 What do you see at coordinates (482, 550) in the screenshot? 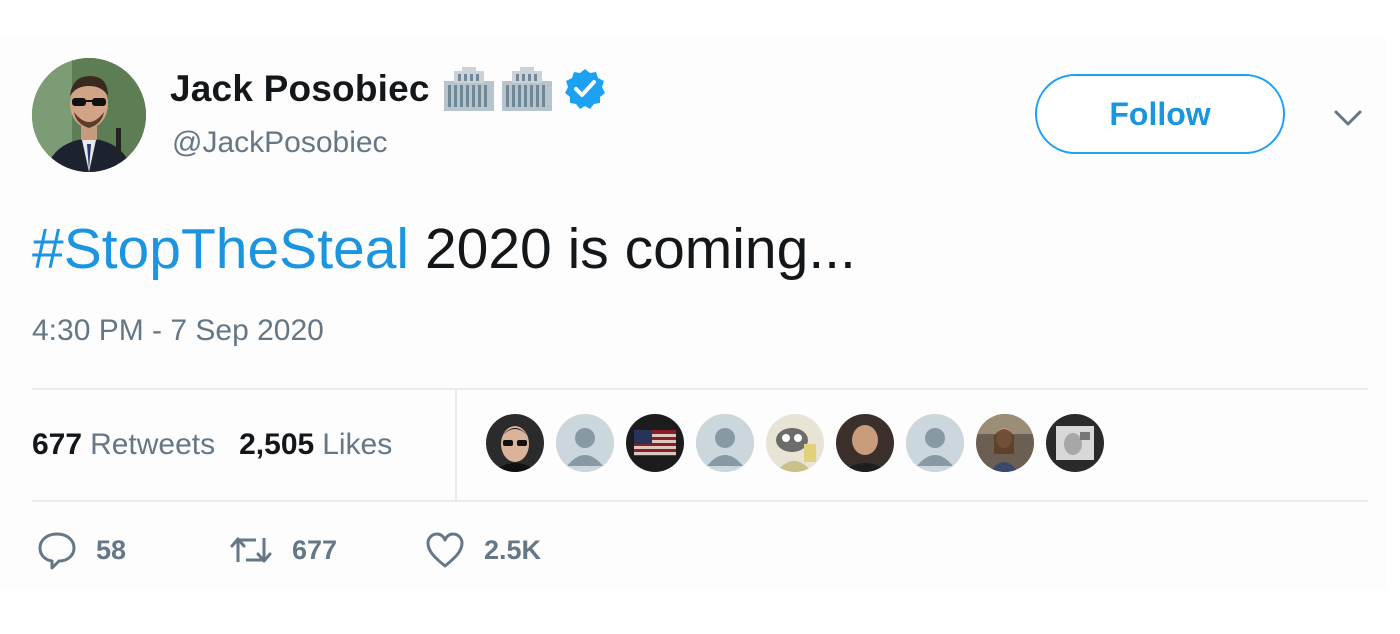
I see `like-button: 2.5K` at bounding box center [482, 550].